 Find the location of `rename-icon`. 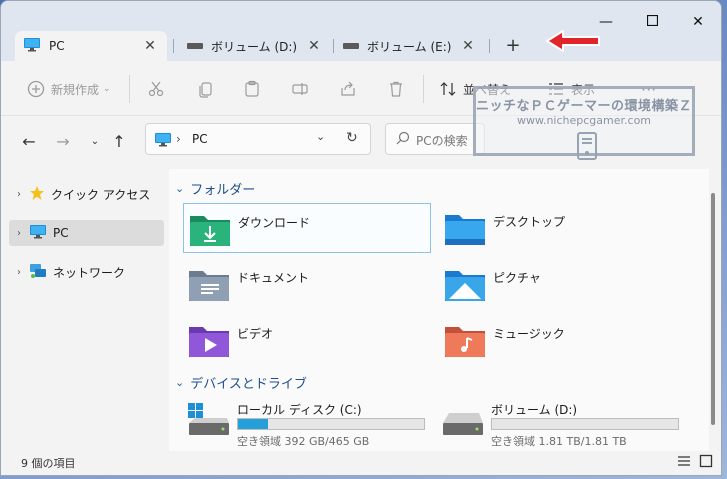

rename-icon is located at coordinates (300, 89).